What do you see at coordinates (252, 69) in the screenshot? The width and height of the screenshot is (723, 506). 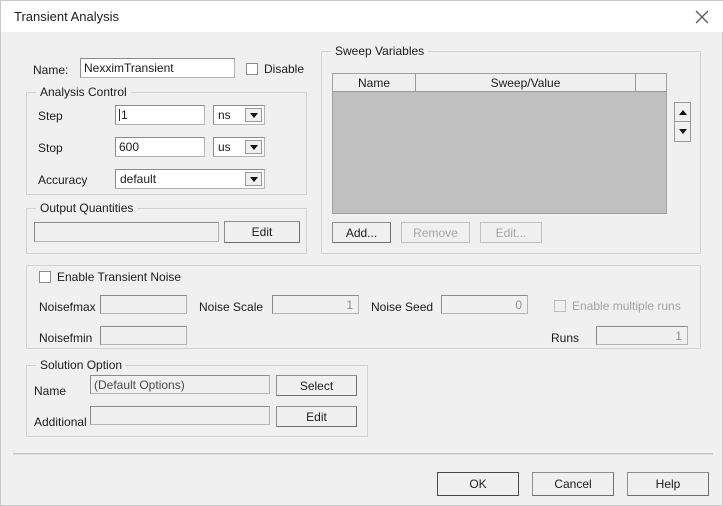 I see `disable-checkbox-box` at bounding box center [252, 69].